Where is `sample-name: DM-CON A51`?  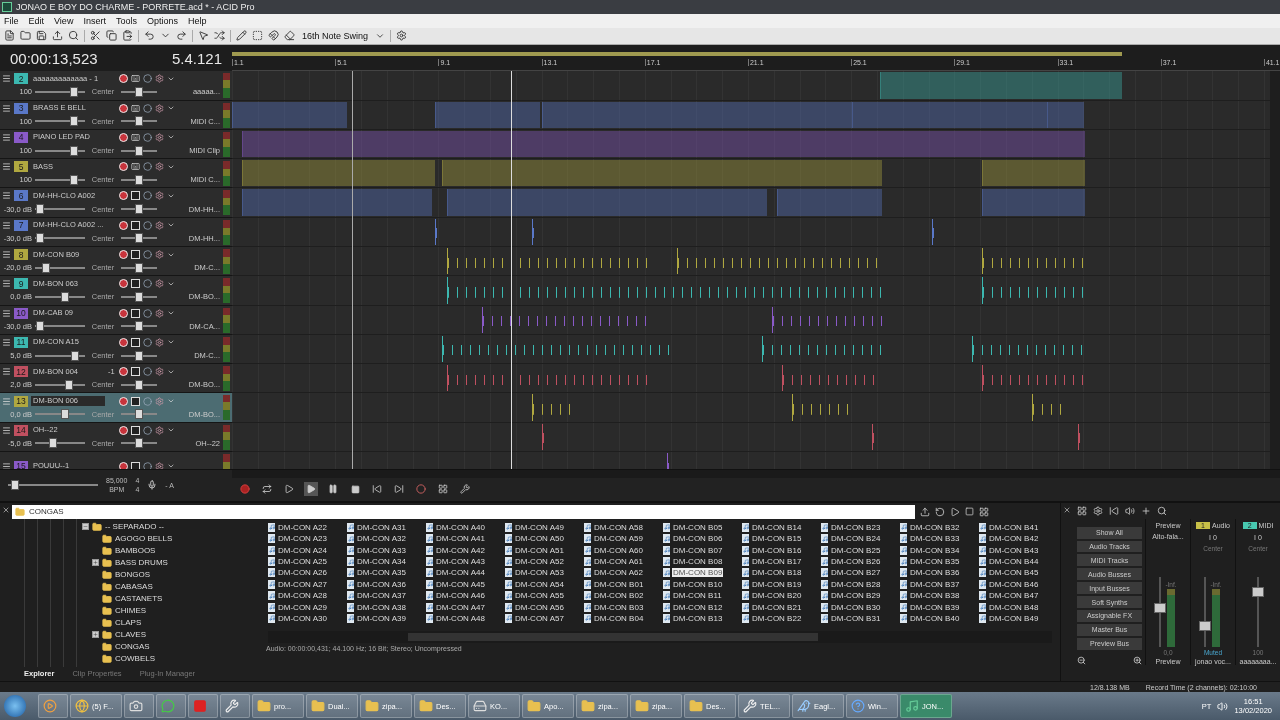 sample-name: DM-CON A51 is located at coordinates (539, 550).